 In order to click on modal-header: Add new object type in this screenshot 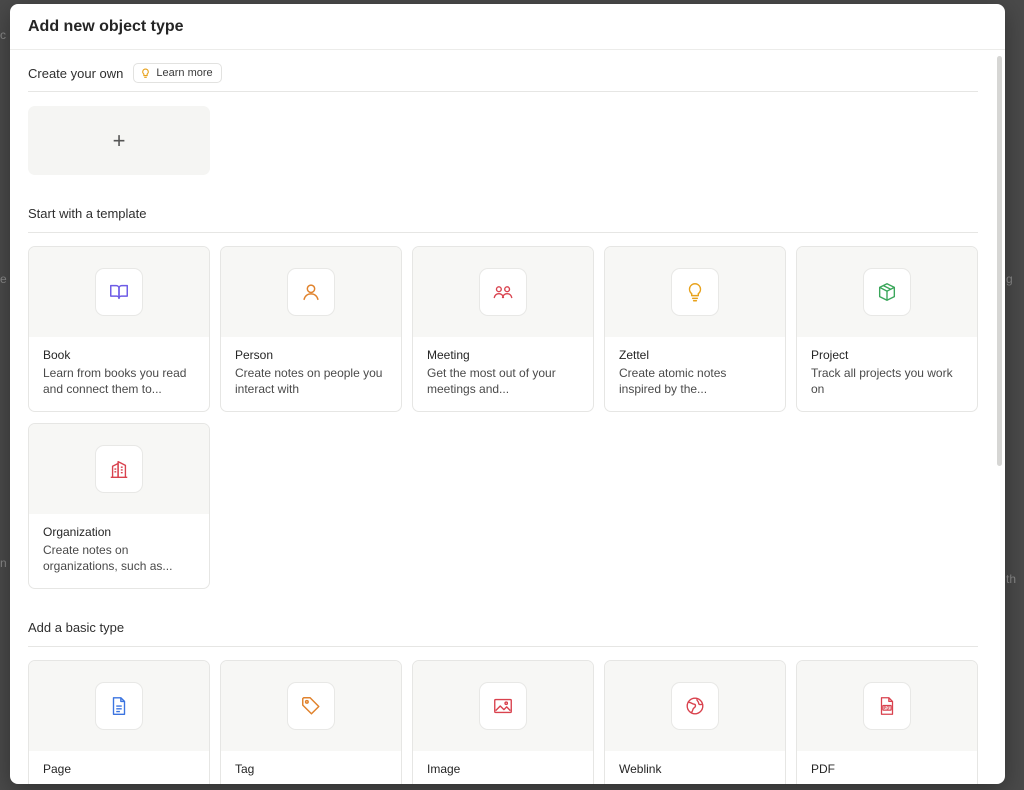, I will do `click(507, 27)`.